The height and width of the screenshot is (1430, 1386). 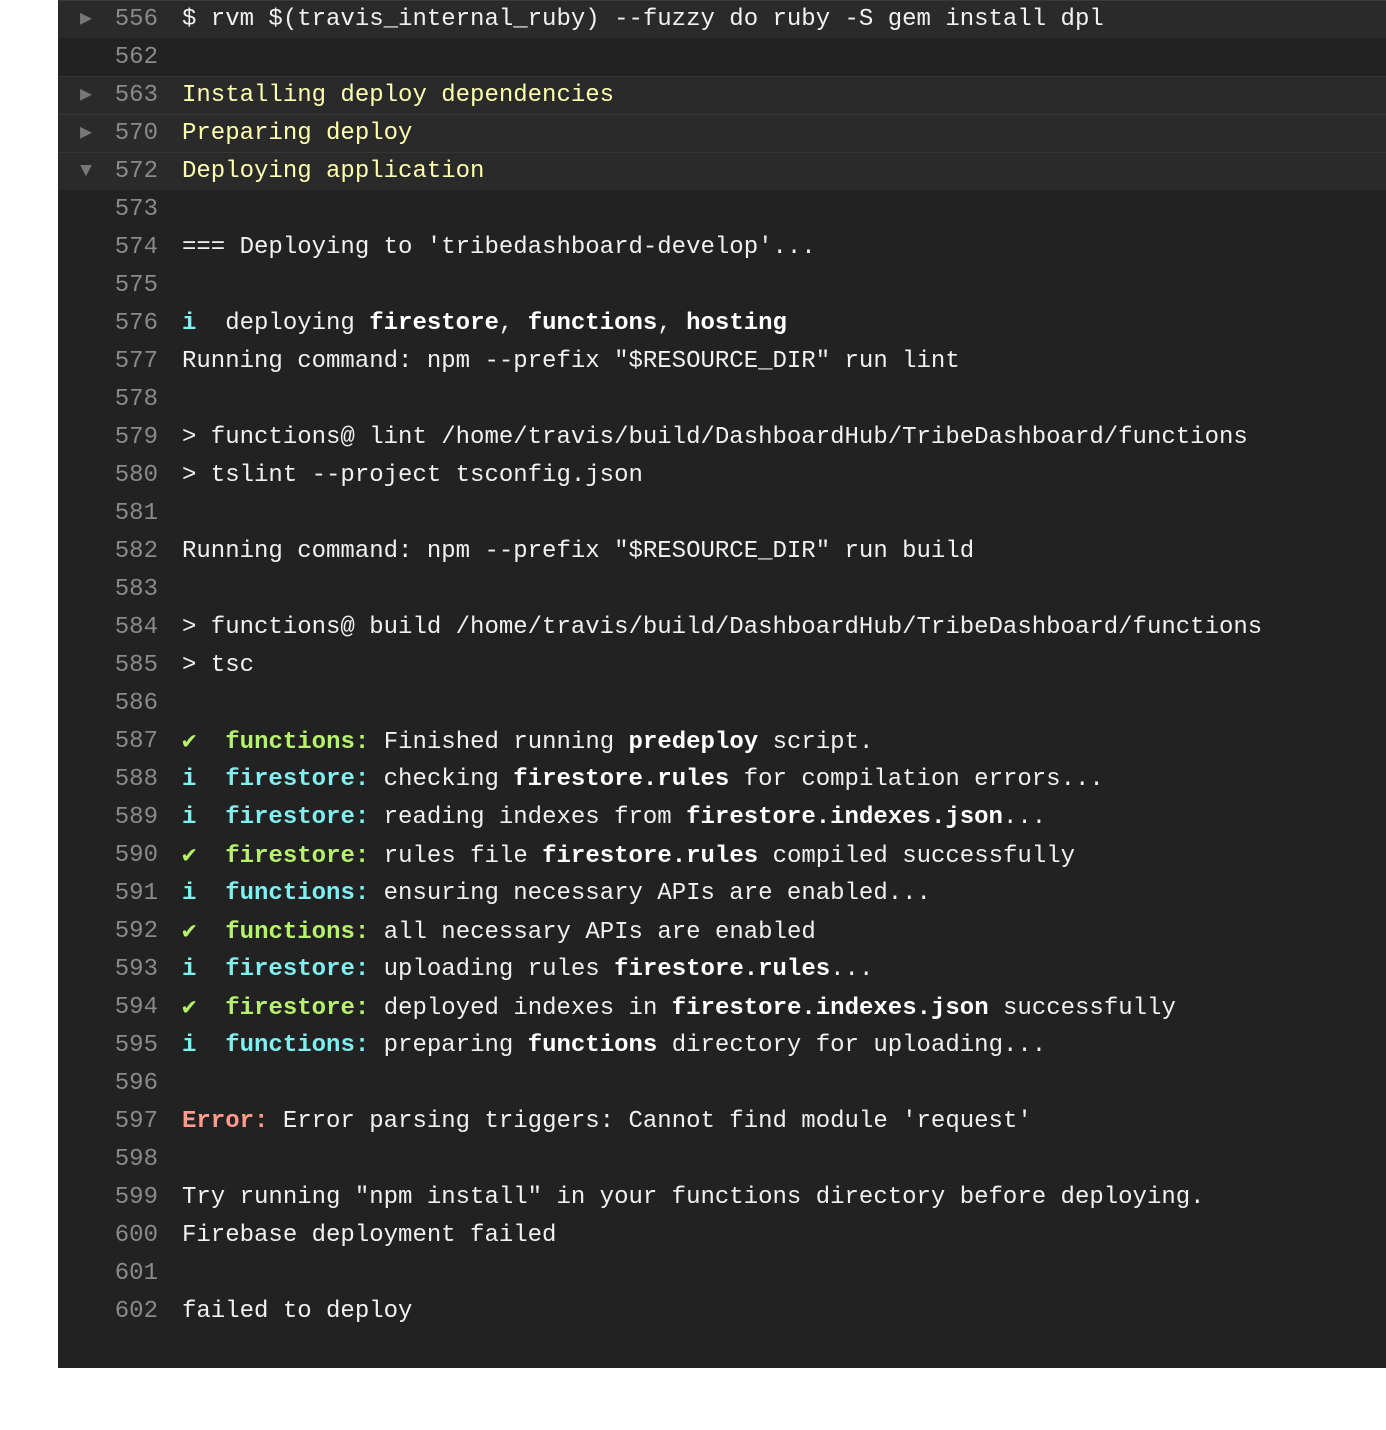 What do you see at coordinates (120, 209) in the screenshot?
I see `line-number: 573` at bounding box center [120, 209].